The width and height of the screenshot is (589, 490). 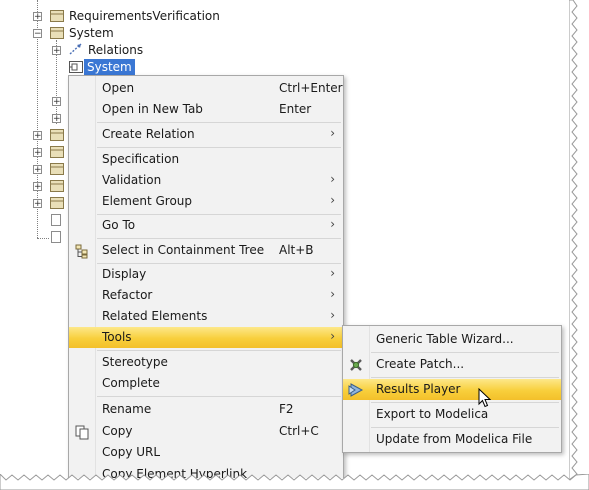 I want to click on menu-item-shortcut: Alt+B, so click(x=296, y=250).